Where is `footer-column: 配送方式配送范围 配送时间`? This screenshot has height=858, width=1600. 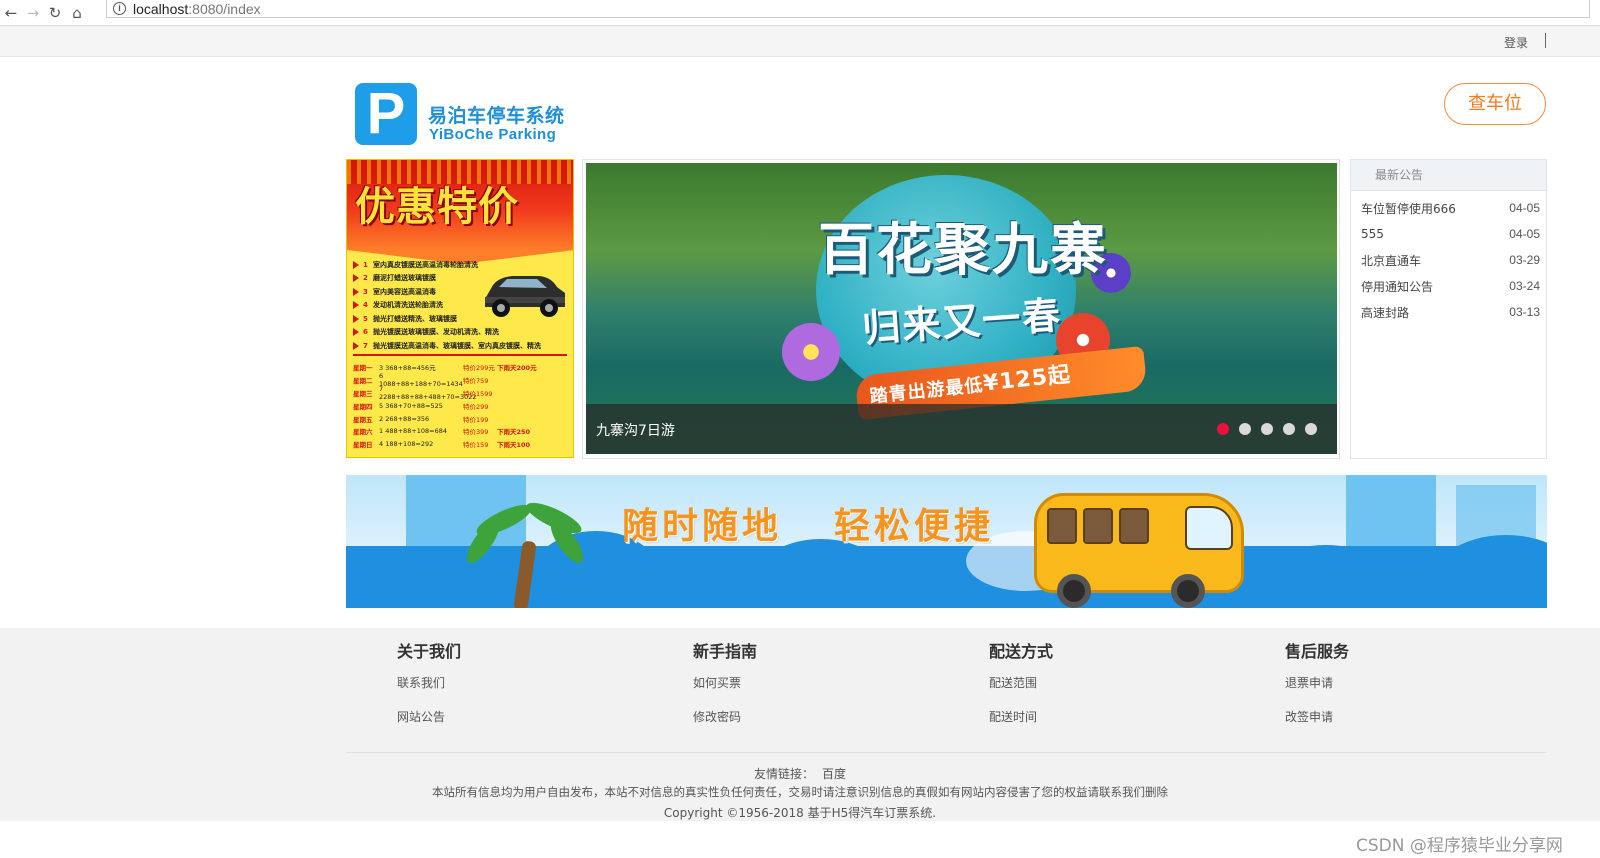 footer-column: 配送方式配送范围 配送时间 is located at coordinates (1021, 690).